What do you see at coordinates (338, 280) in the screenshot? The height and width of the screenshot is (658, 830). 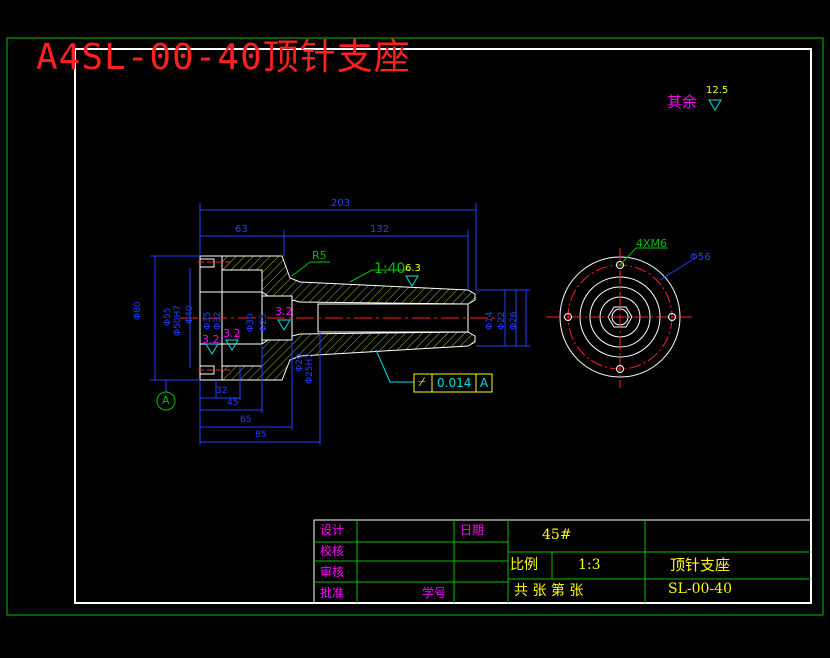 I see `body-outline` at bounding box center [338, 280].